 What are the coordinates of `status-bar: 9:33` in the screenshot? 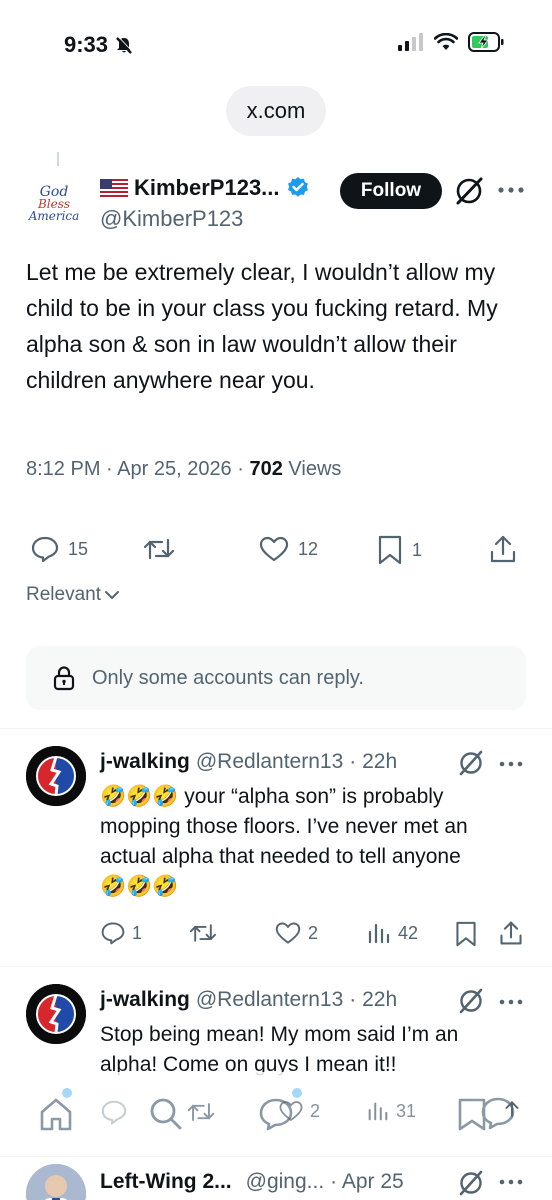 It's located at (276, 40).